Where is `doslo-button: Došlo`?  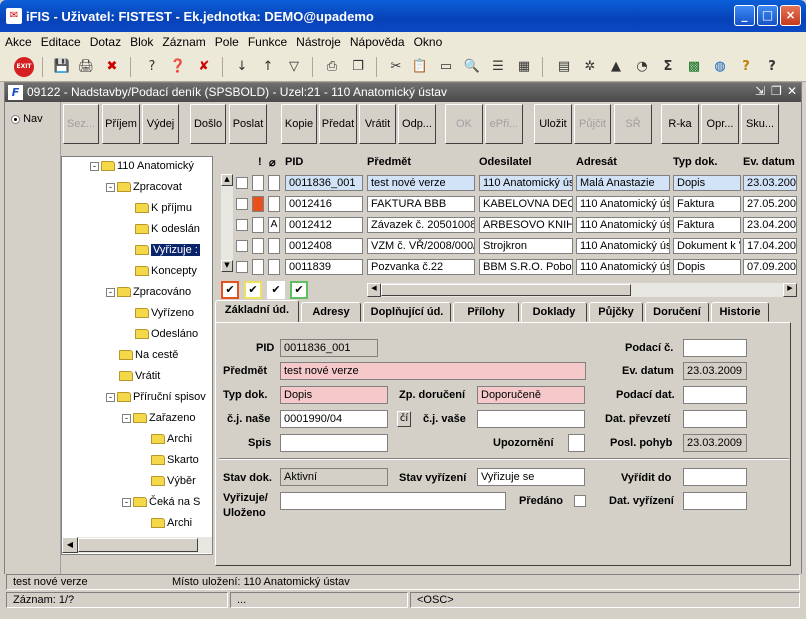 doslo-button: Došlo is located at coordinates (208, 124).